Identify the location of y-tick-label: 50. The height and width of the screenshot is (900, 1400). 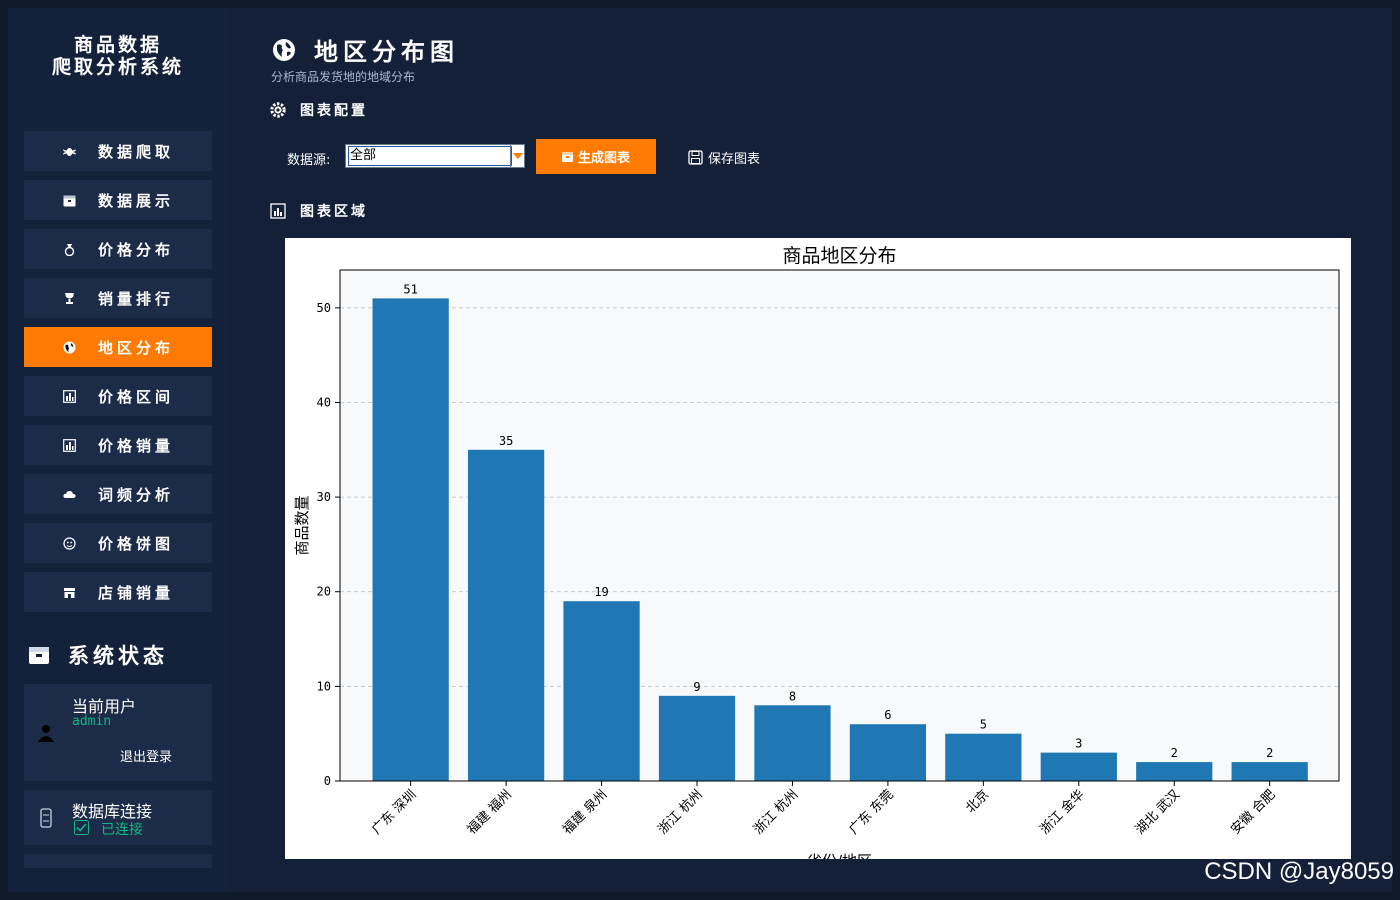
(324, 308).